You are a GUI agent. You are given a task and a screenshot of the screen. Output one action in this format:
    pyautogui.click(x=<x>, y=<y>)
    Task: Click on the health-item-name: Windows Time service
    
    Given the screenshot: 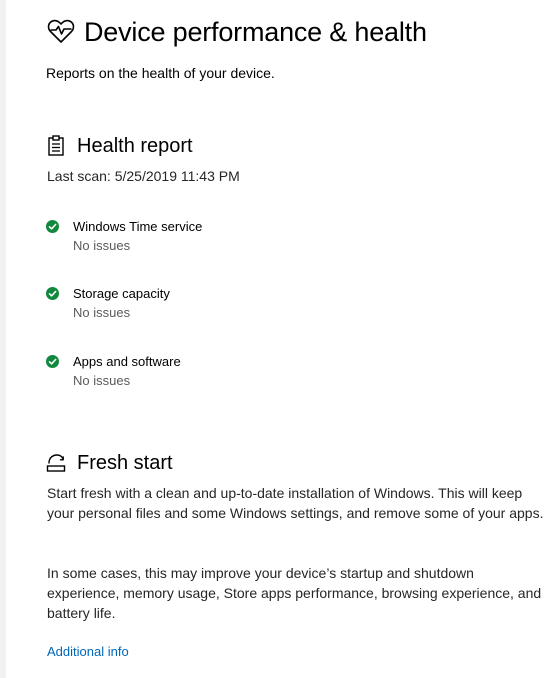 What is the action you would take?
    pyautogui.click(x=138, y=226)
    